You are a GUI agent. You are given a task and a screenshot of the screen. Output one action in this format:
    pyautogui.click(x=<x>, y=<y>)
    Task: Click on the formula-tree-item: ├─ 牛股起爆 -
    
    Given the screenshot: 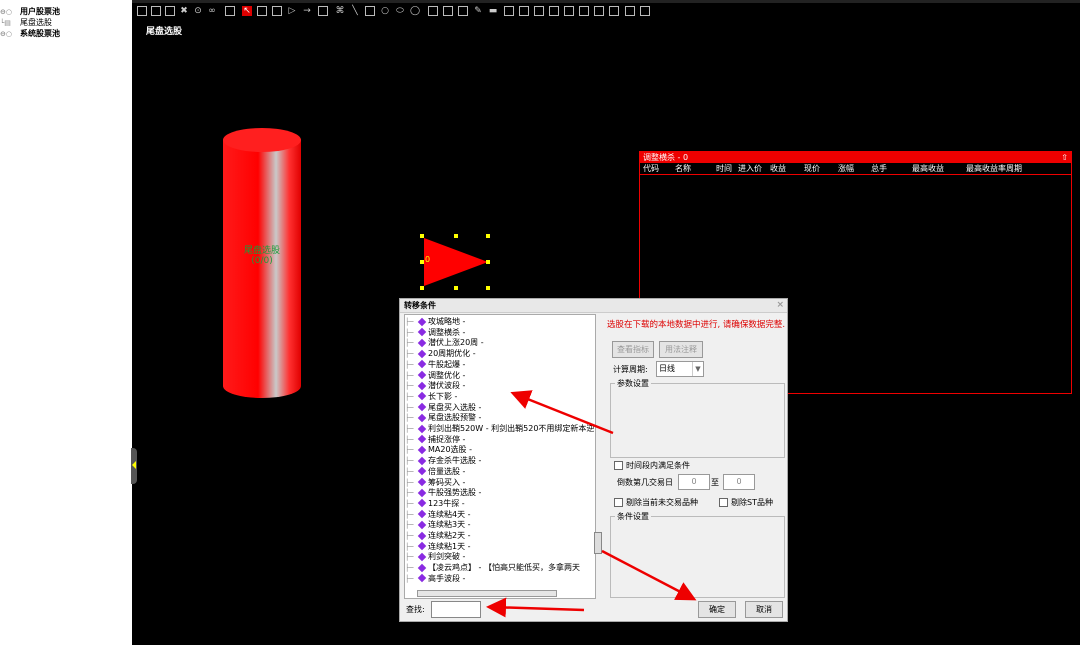 What is the action you would take?
    pyautogui.click(x=435, y=365)
    